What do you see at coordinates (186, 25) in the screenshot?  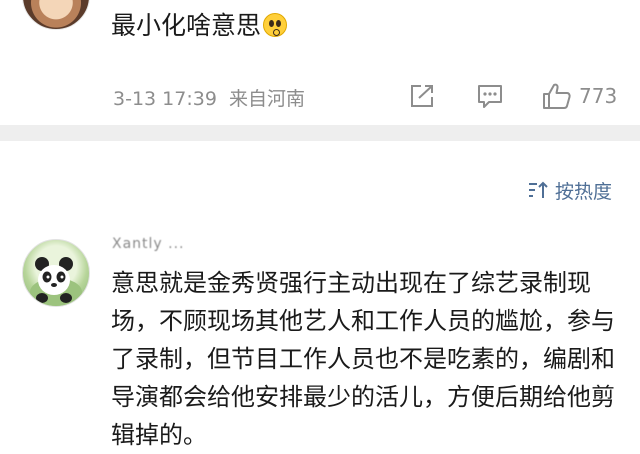 I see `comment-text-content: 最小化啥意思` at bounding box center [186, 25].